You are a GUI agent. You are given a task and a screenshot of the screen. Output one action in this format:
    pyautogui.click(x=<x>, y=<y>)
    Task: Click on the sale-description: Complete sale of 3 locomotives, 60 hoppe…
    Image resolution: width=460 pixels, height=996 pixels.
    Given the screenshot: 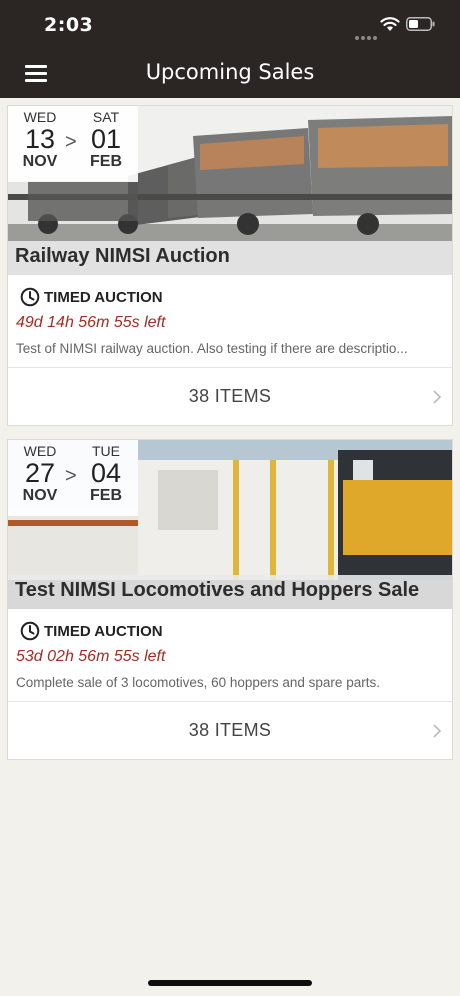 What is the action you would take?
    pyautogui.click(x=198, y=682)
    